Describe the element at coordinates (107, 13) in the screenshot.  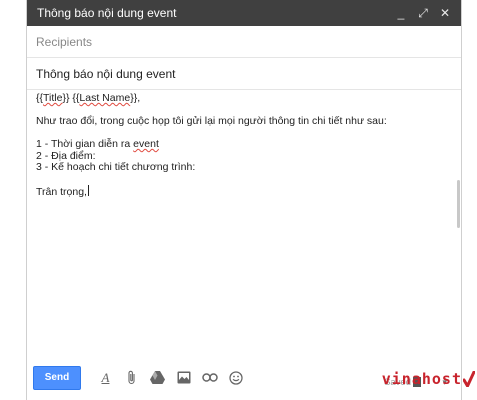
I see `compose-title: Thông báo nội dung event` at that location.